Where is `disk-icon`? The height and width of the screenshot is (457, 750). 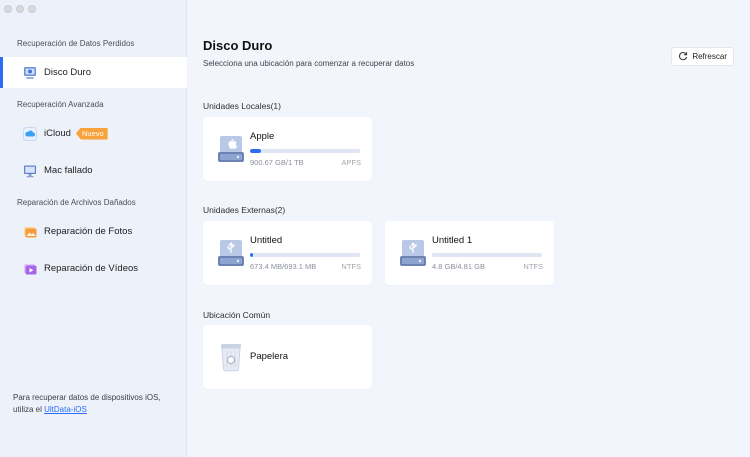 disk-icon is located at coordinates (29, 72).